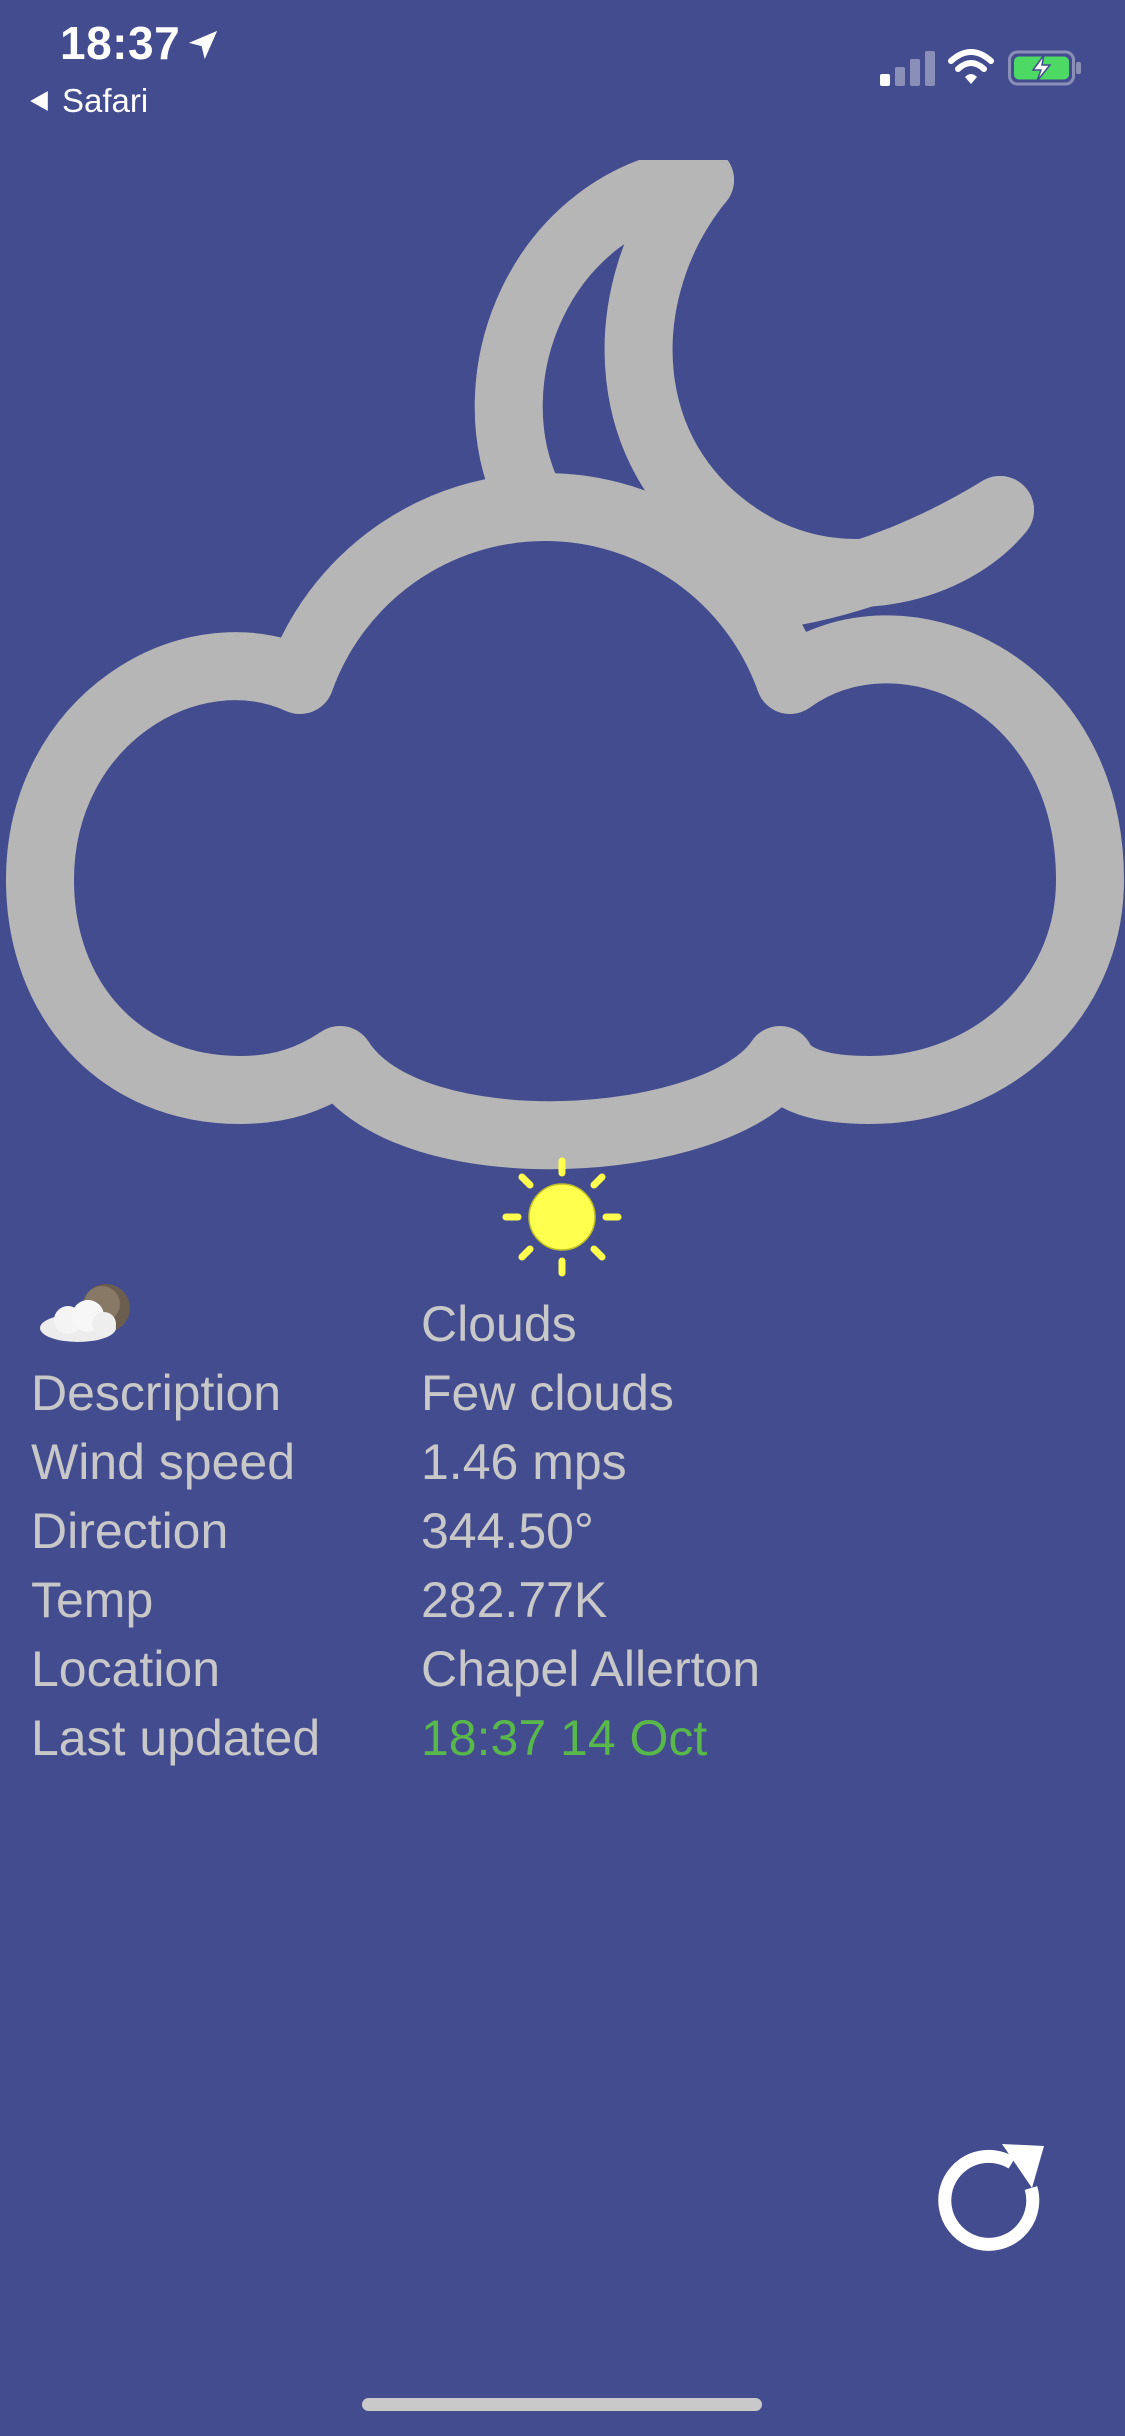  What do you see at coordinates (156, 1393) in the screenshot?
I see `description-label: Description` at bounding box center [156, 1393].